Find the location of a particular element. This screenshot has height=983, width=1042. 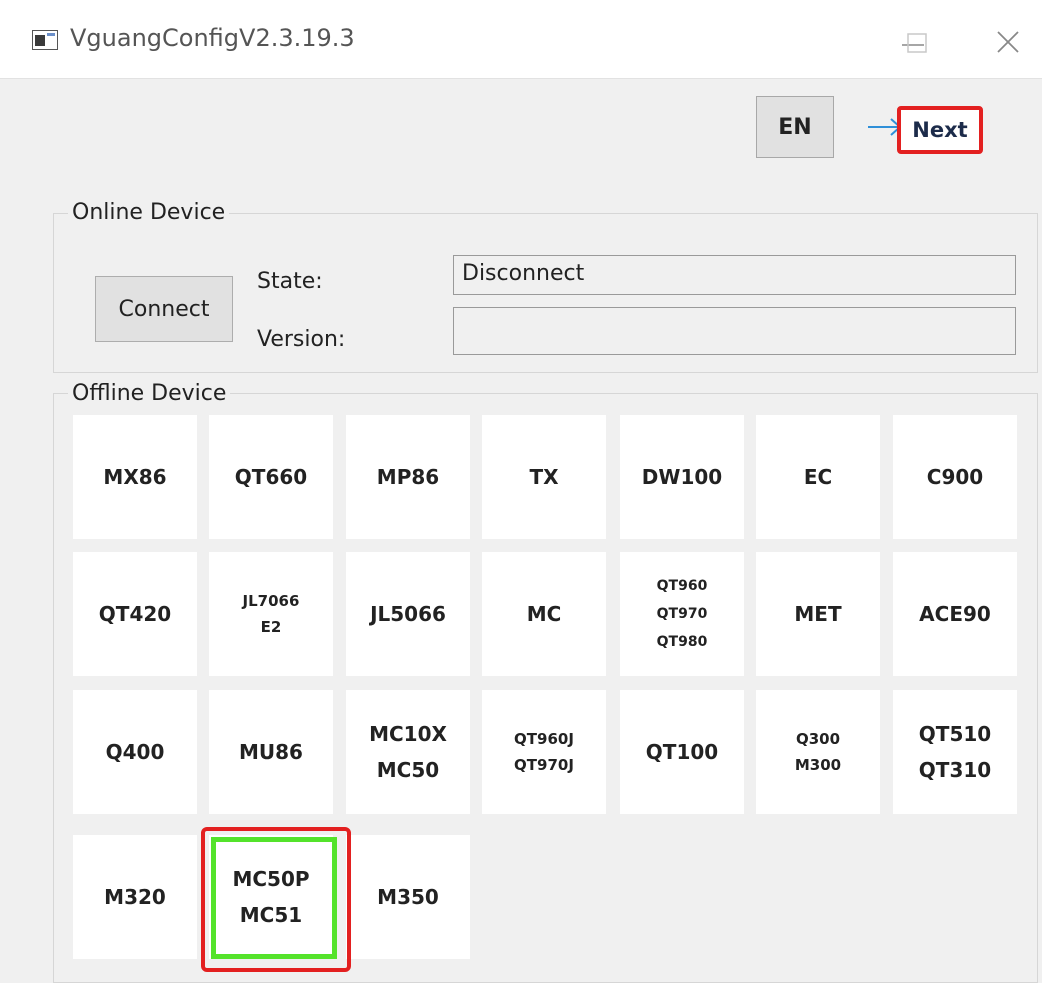

device-tile-label: M320 is located at coordinates (135, 897).